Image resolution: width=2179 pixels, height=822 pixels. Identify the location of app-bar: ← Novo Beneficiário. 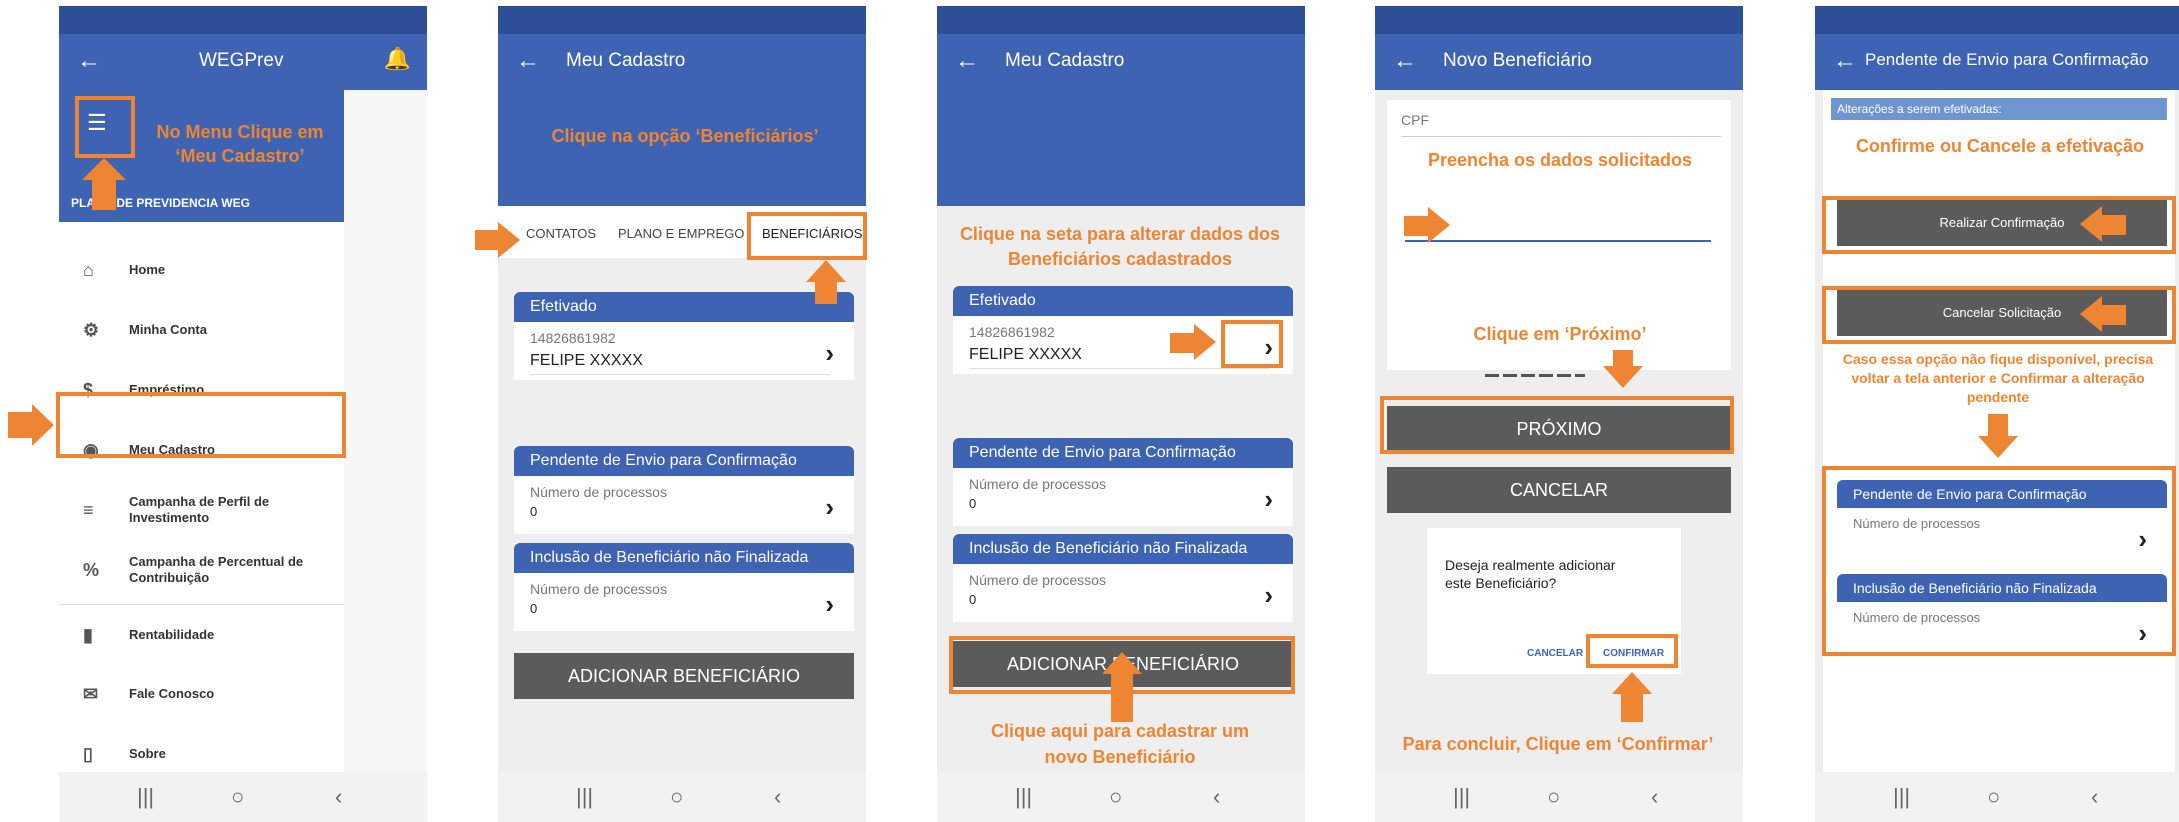
(1559, 62).